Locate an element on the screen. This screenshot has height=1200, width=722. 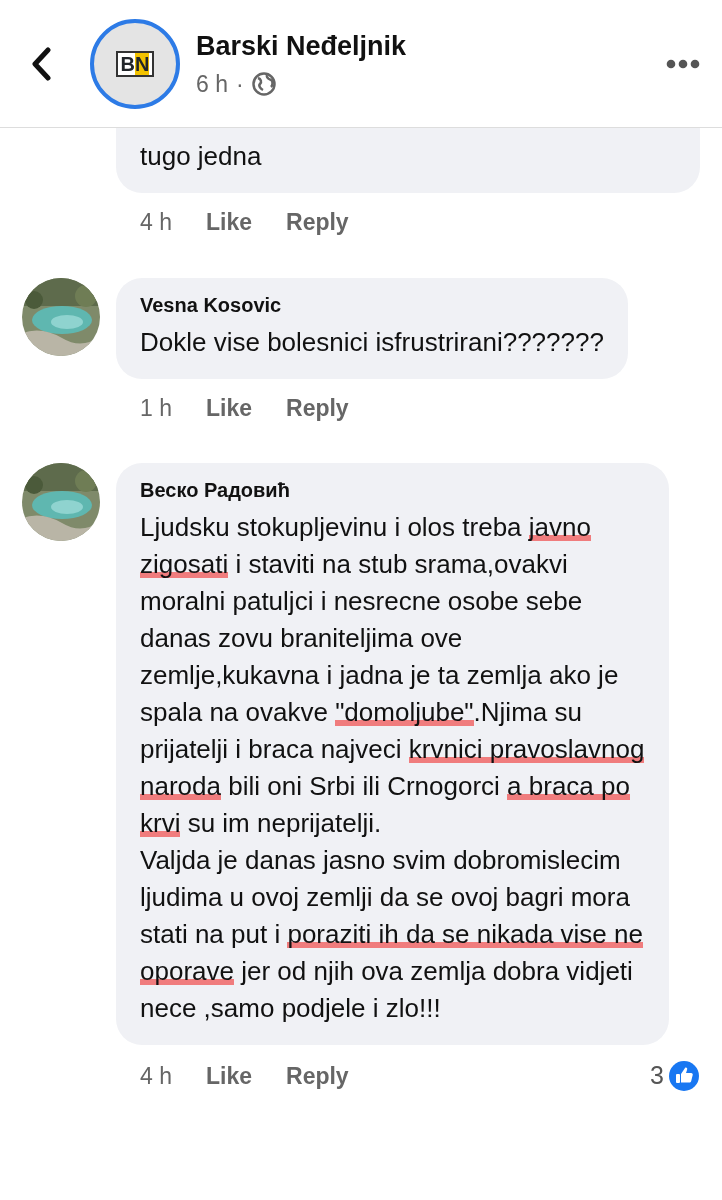
more-icon is located at coordinates (683, 63).